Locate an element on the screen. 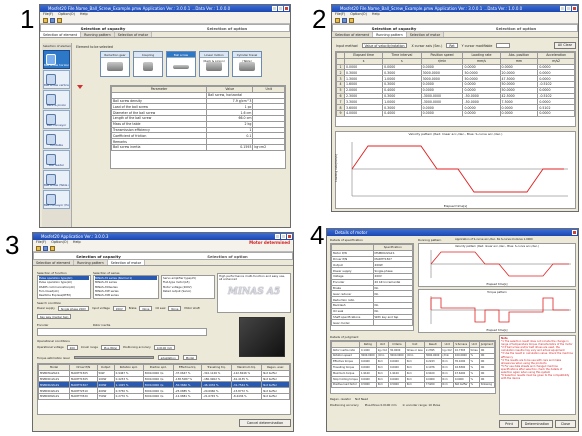 The image size is (582, 436). all-clear-button: All Clear is located at coordinates (565, 45).